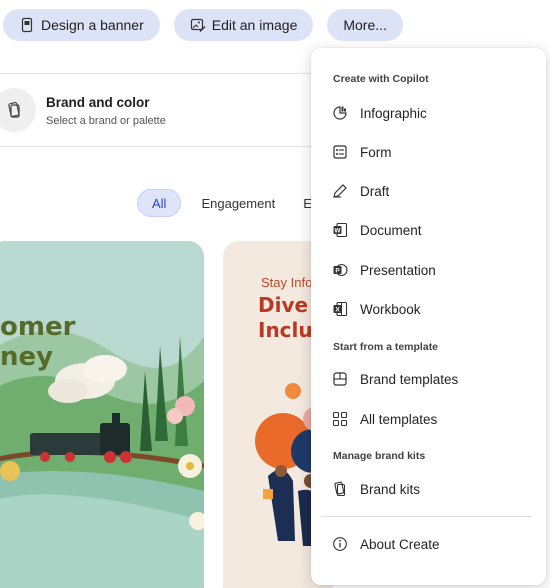 This screenshot has width=550, height=588. What do you see at coordinates (428, 489) in the screenshot?
I see `menu-item-brand-kits: Brand kits` at bounding box center [428, 489].